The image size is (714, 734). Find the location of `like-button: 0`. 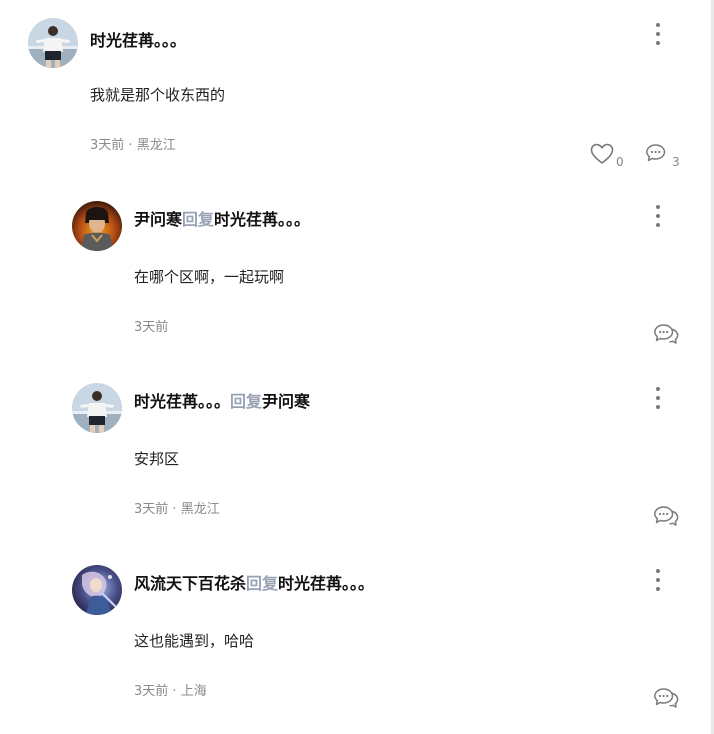

like-button: 0 is located at coordinates (608, 156).